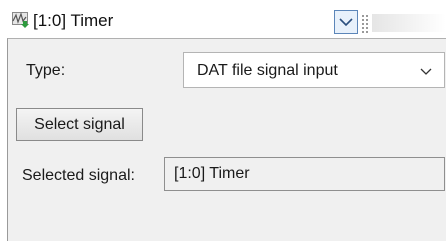  What do you see at coordinates (409, 23) in the screenshot?
I see `header-fade` at bounding box center [409, 23].